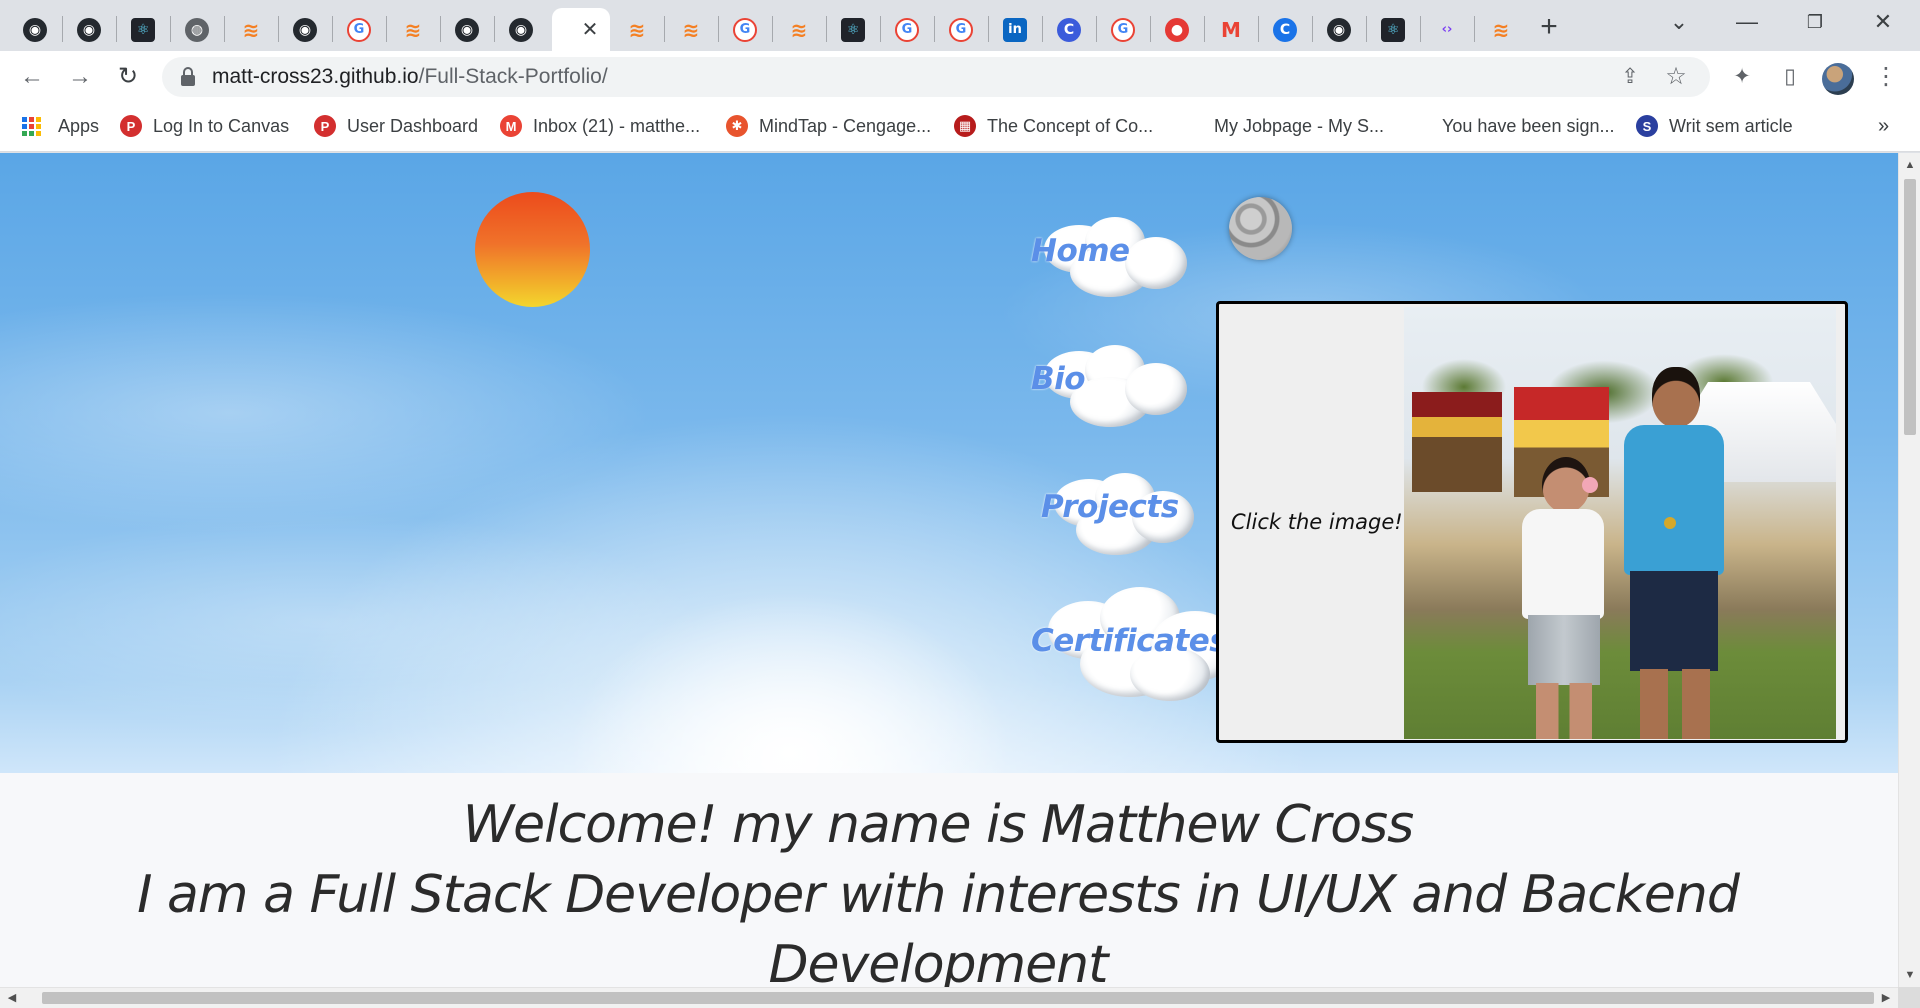 The height and width of the screenshot is (1008, 1920). I want to click on moon-graphic, so click(1260, 228).